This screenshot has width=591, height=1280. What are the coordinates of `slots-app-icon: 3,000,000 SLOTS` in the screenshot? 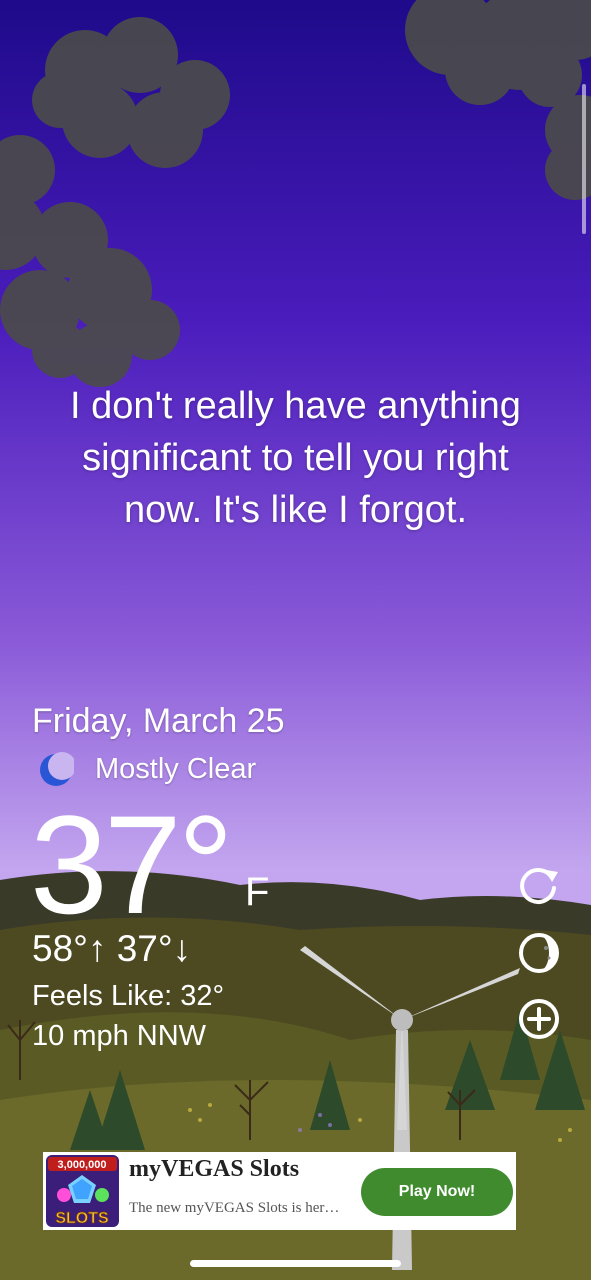 It's located at (82, 1191).